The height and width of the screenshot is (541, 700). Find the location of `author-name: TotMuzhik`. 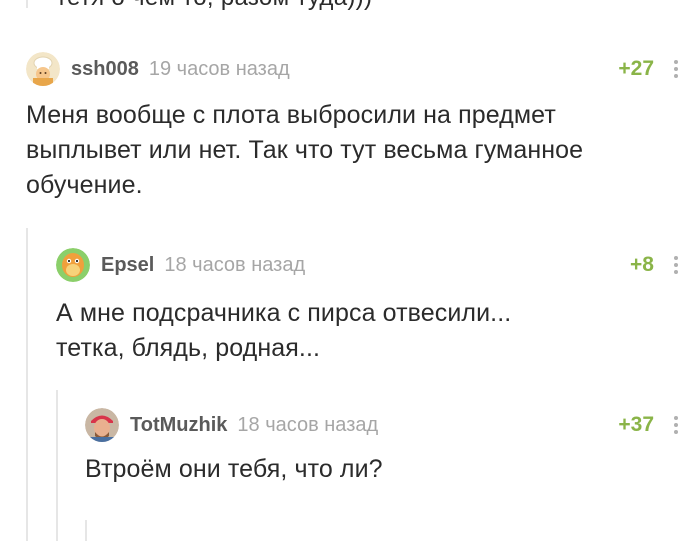

author-name: TotMuzhik is located at coordinates (178, 425).